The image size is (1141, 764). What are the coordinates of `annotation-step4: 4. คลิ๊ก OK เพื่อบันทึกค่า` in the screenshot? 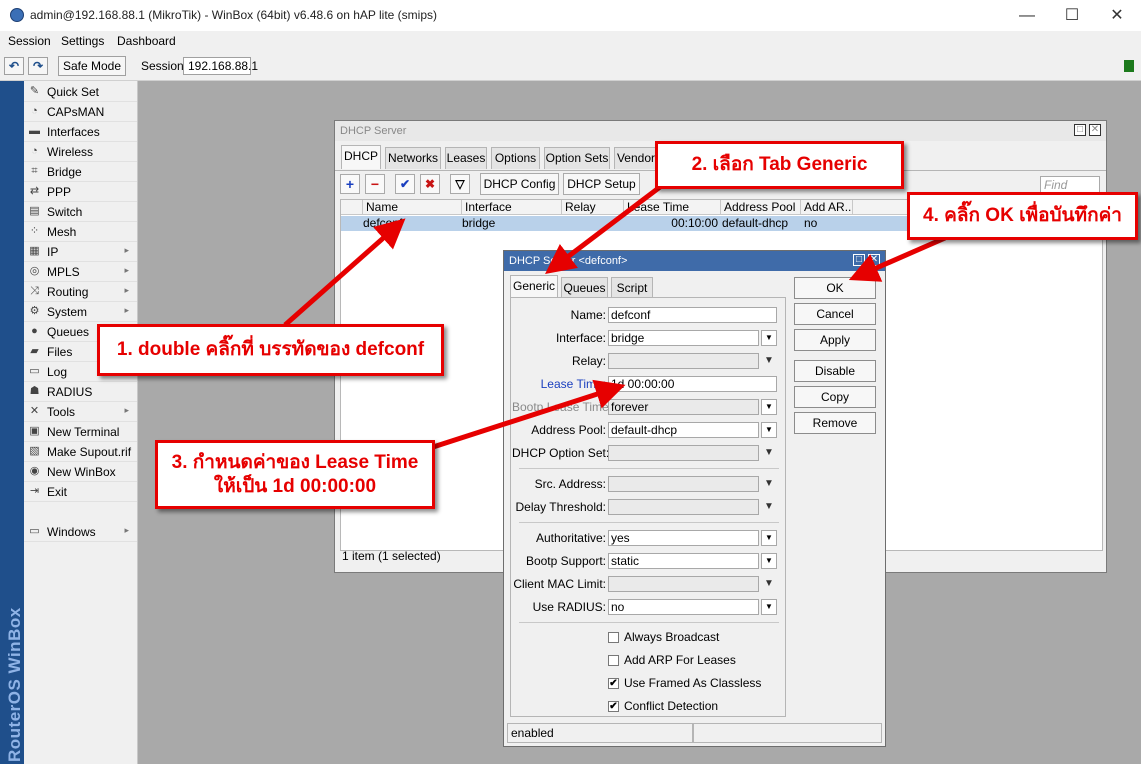 It's located at (1022, 216).